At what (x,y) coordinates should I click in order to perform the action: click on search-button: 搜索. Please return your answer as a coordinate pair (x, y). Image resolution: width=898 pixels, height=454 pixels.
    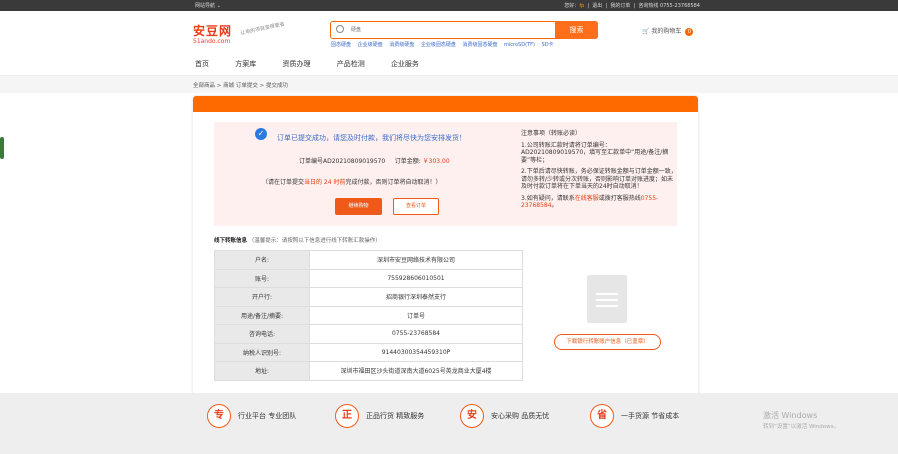
    Looking at the image, I should click on (576, 30).